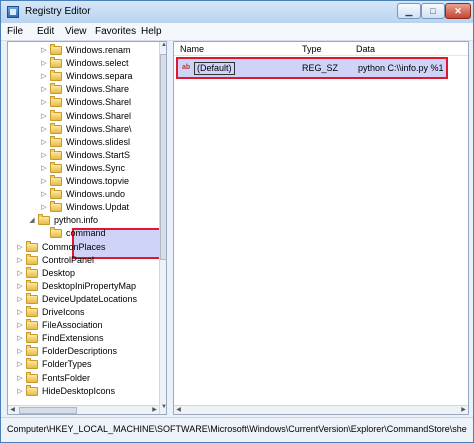  What do you see at coordinates (83, 312) in the screenshot?
I see `tree-item: ▷ DriveIcons` at bounding box center [83, 312].